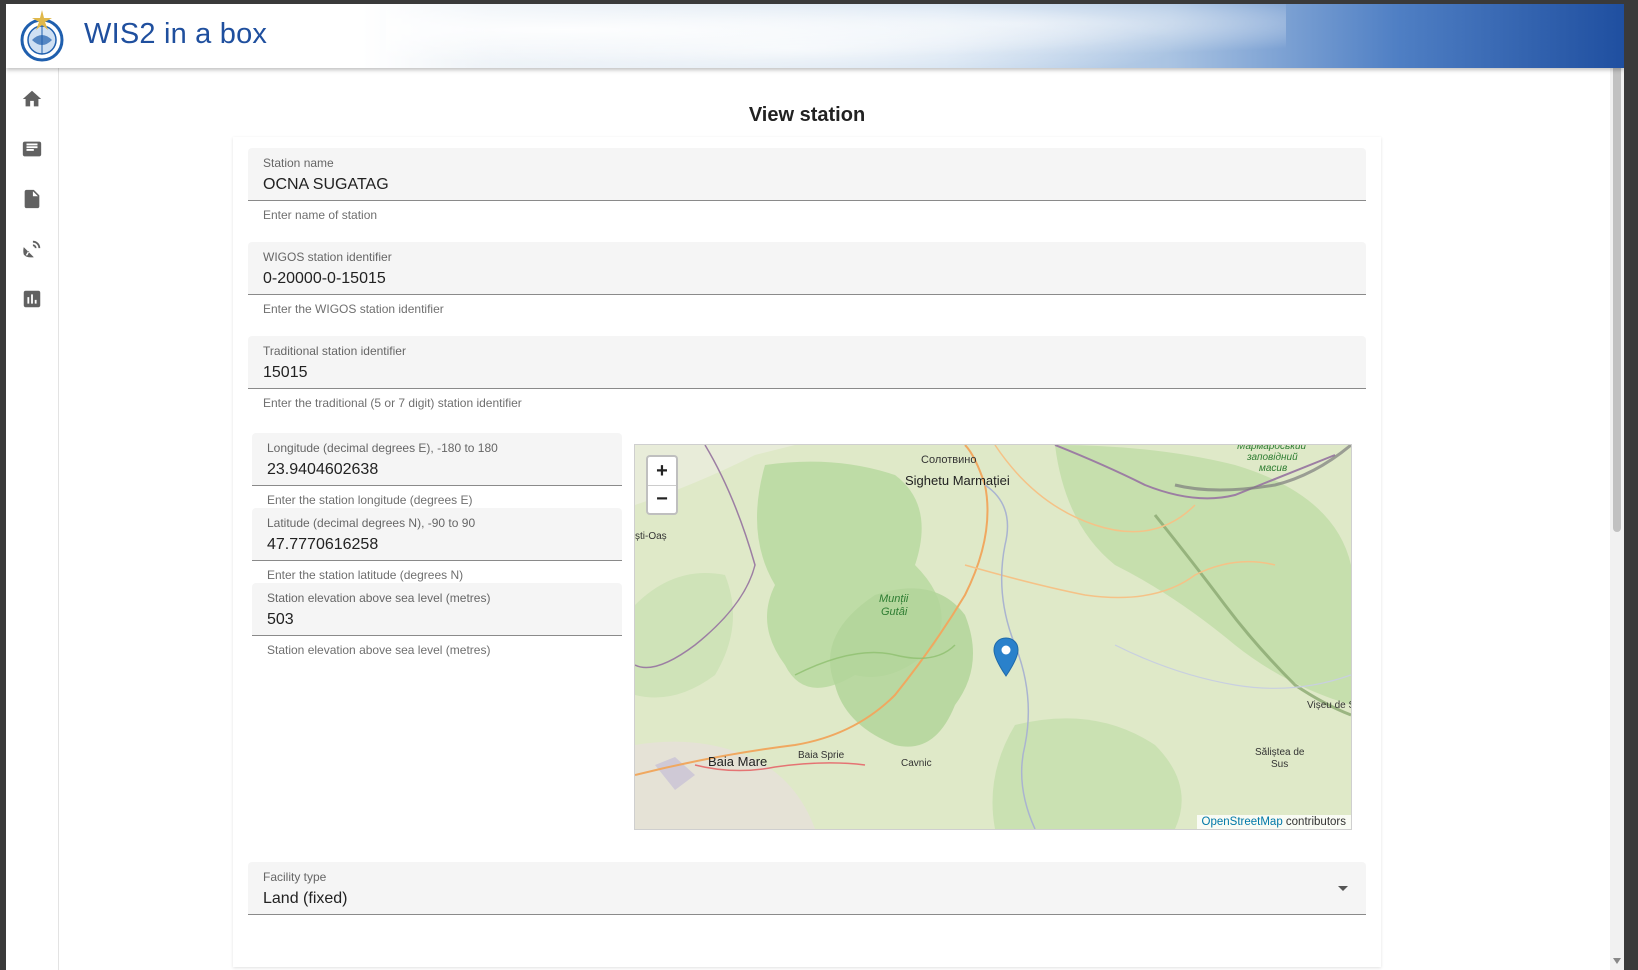  What do you see at coordinates (1343, 888) in the screenshot?
I see `dropdown-arrow-icon` at bounding box center [1343, 888].